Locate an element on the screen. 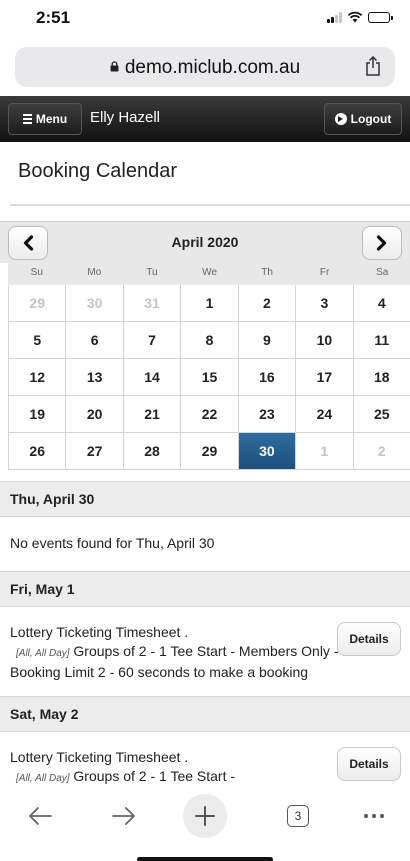  forward-icon is located at coordinates (123, 816).